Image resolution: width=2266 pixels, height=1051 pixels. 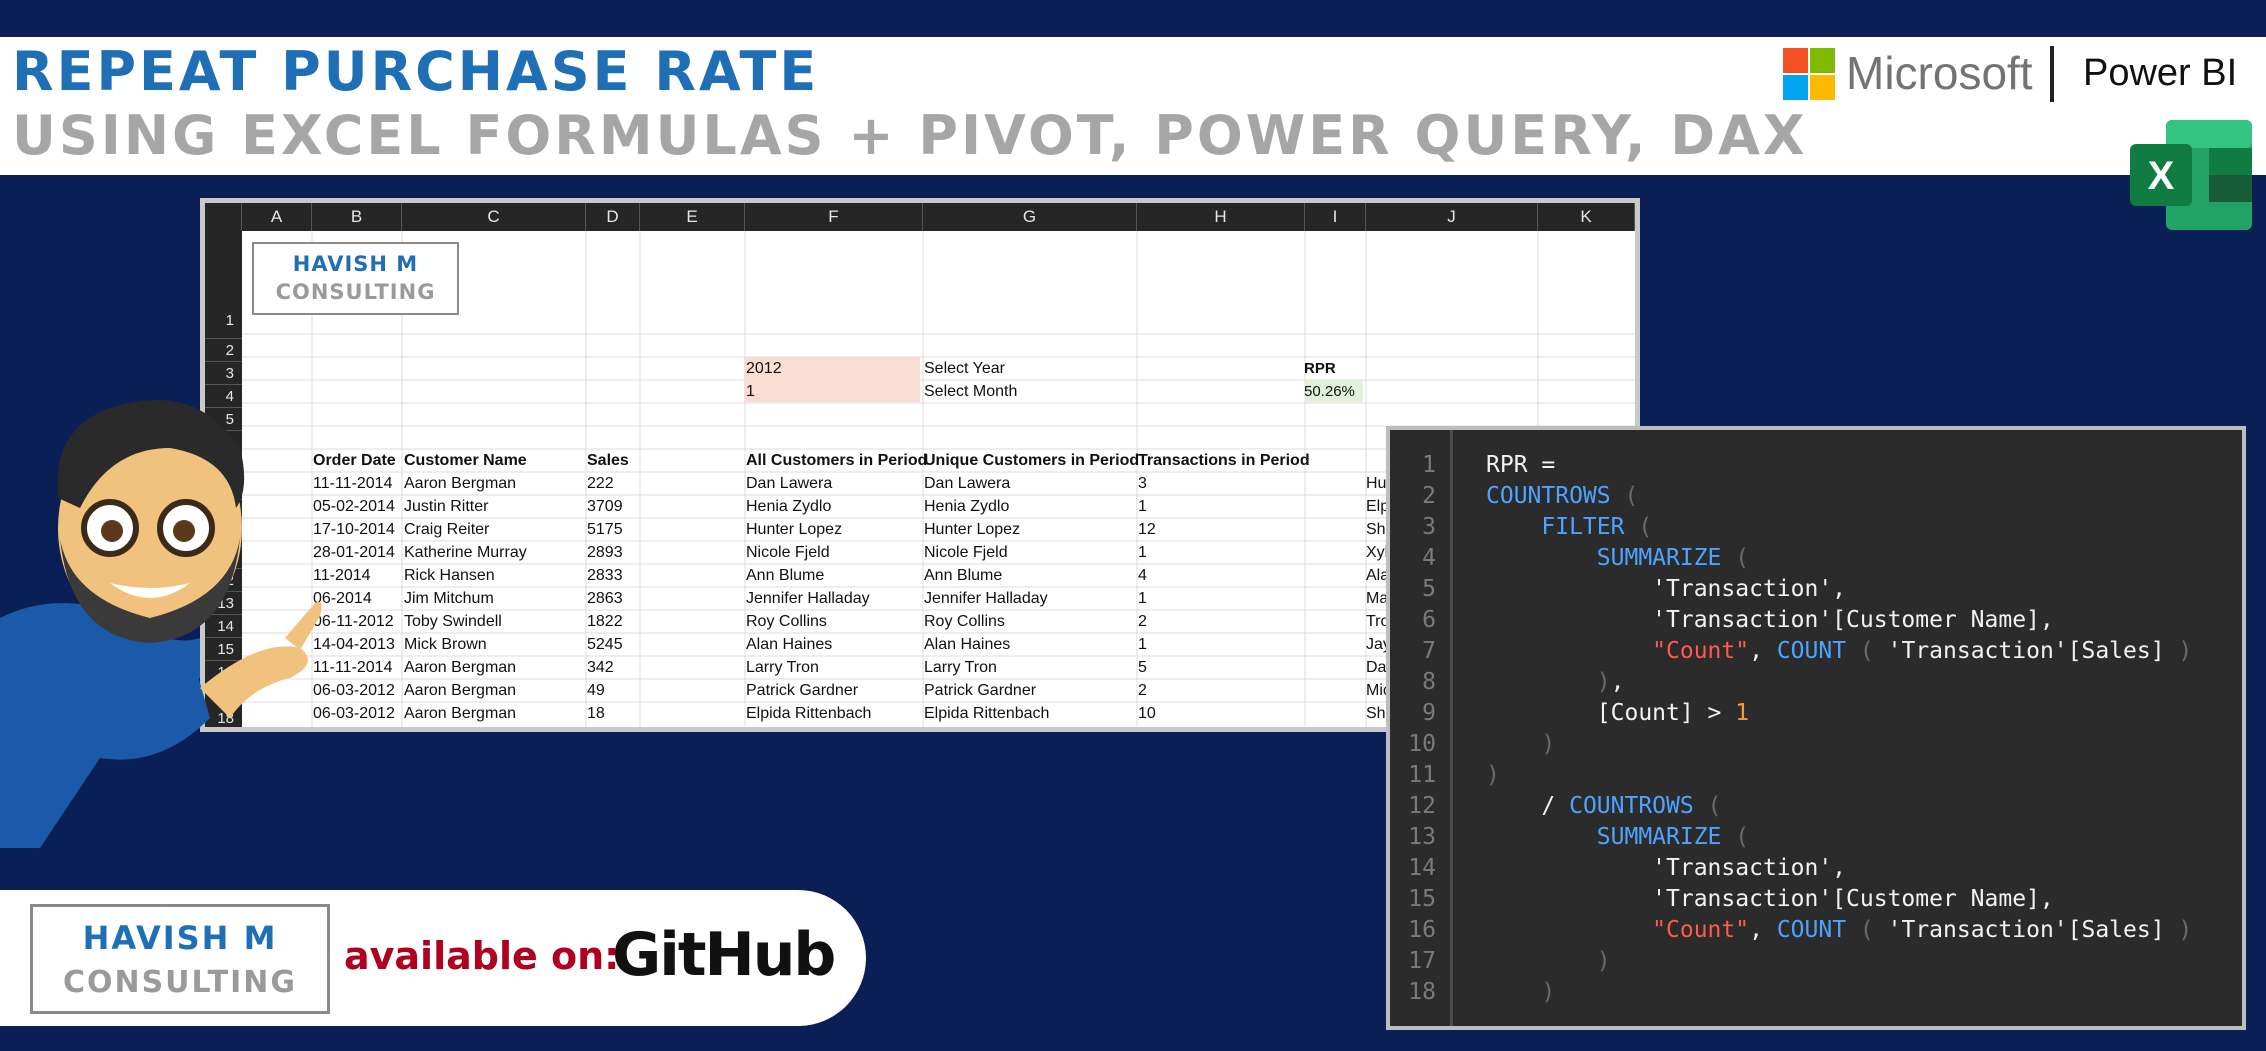 What do you see at coordinates (355, 292) in the screenshot?
I see `sheet-logo-line2: CONSULTING` at bounding box center [355, 292].